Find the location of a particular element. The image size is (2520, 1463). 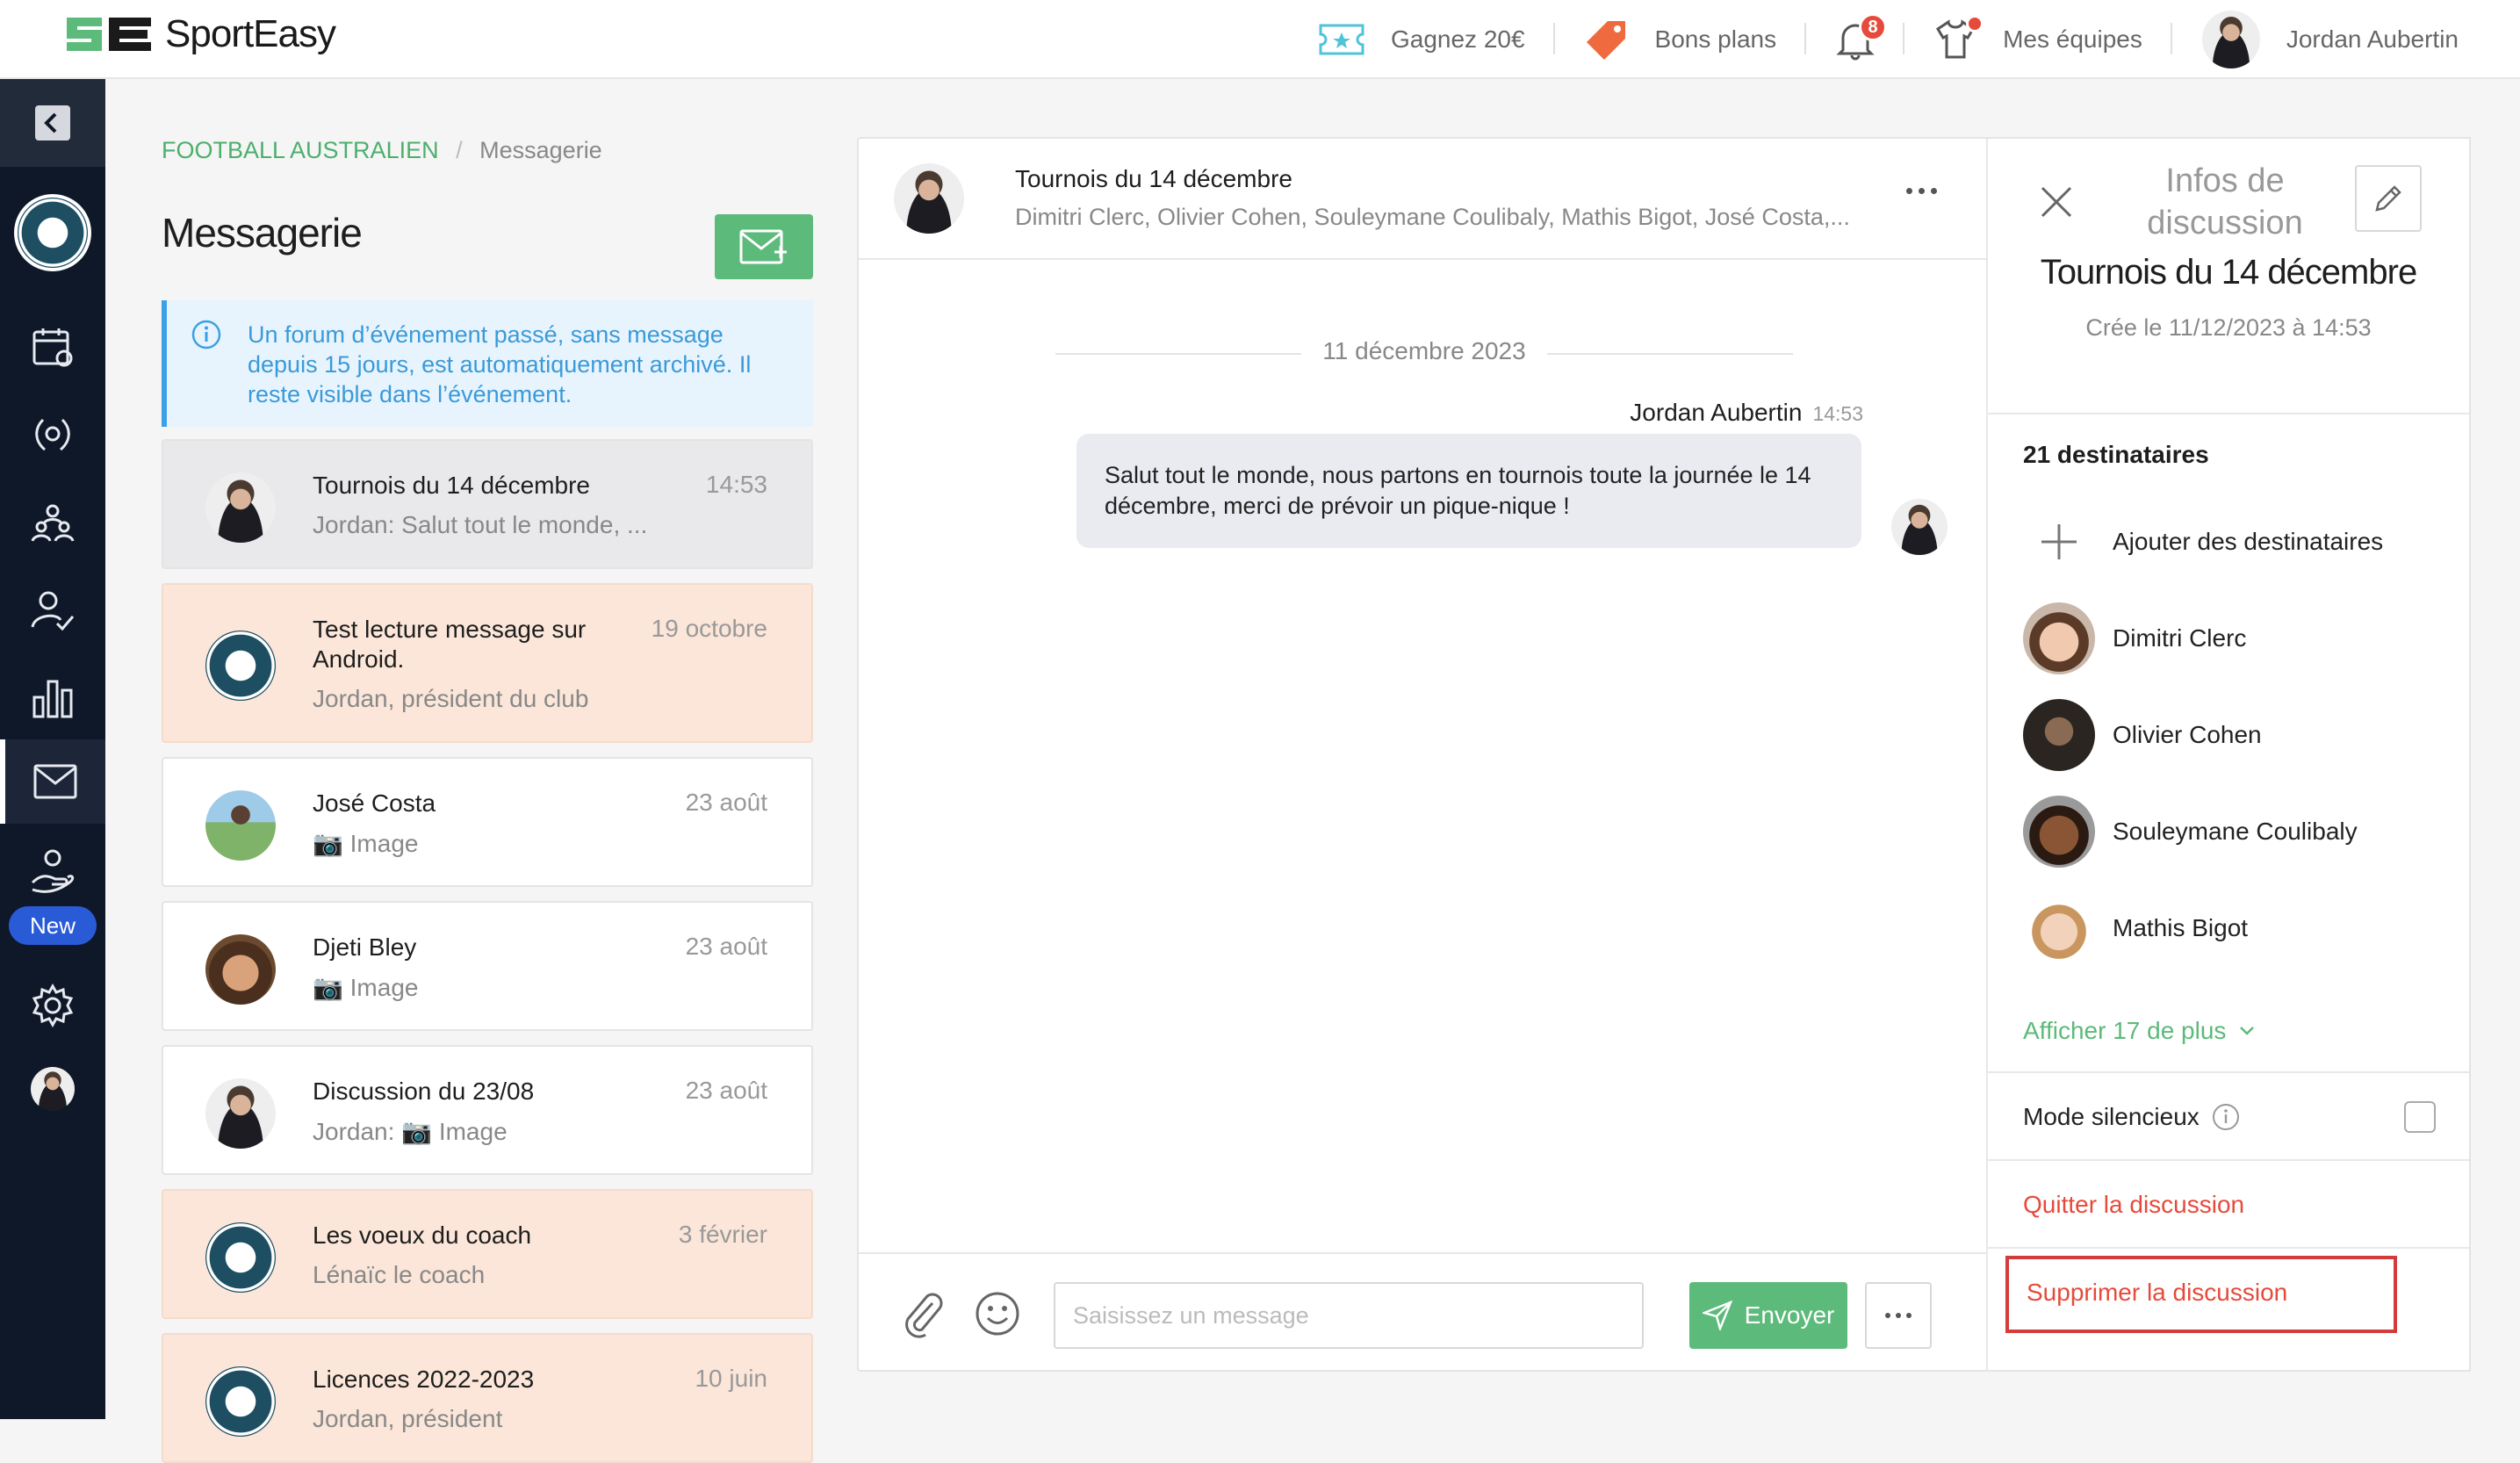

message-author-name: Jordan Aubertin is located at coordinates (1716, 412).